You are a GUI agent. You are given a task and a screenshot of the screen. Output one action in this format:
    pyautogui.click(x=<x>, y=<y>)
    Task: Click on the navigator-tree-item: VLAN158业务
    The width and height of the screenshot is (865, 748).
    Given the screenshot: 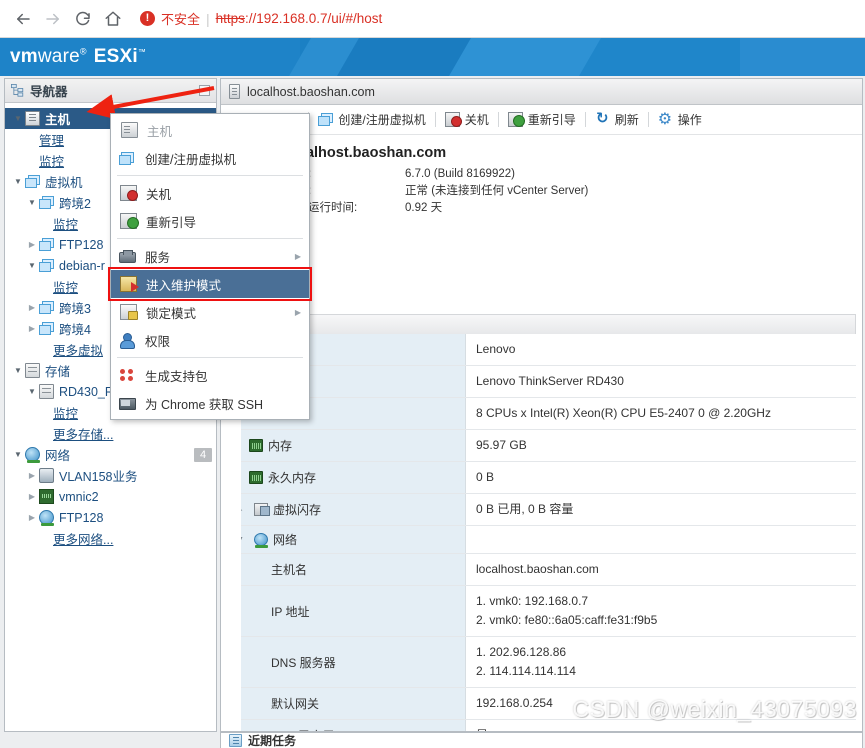 What is the action you would take?
    pyautogui.click(x=110, y=475)
    